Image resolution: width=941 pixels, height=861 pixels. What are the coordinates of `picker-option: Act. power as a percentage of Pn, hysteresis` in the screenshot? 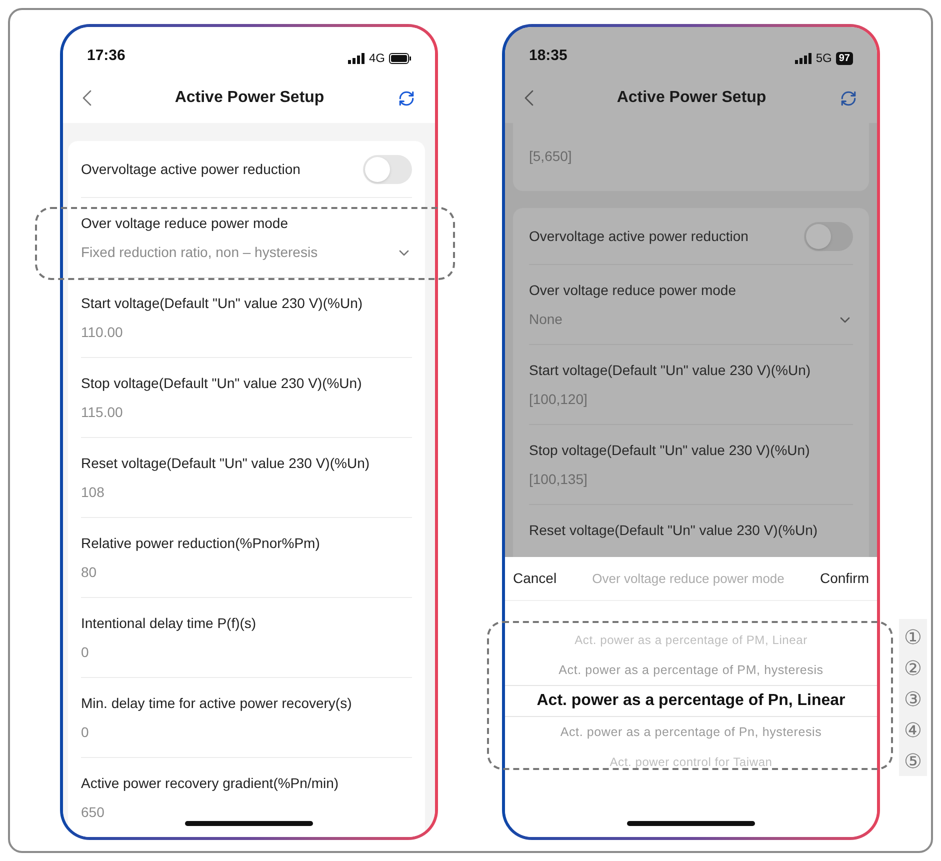 It's located at (691, 732).